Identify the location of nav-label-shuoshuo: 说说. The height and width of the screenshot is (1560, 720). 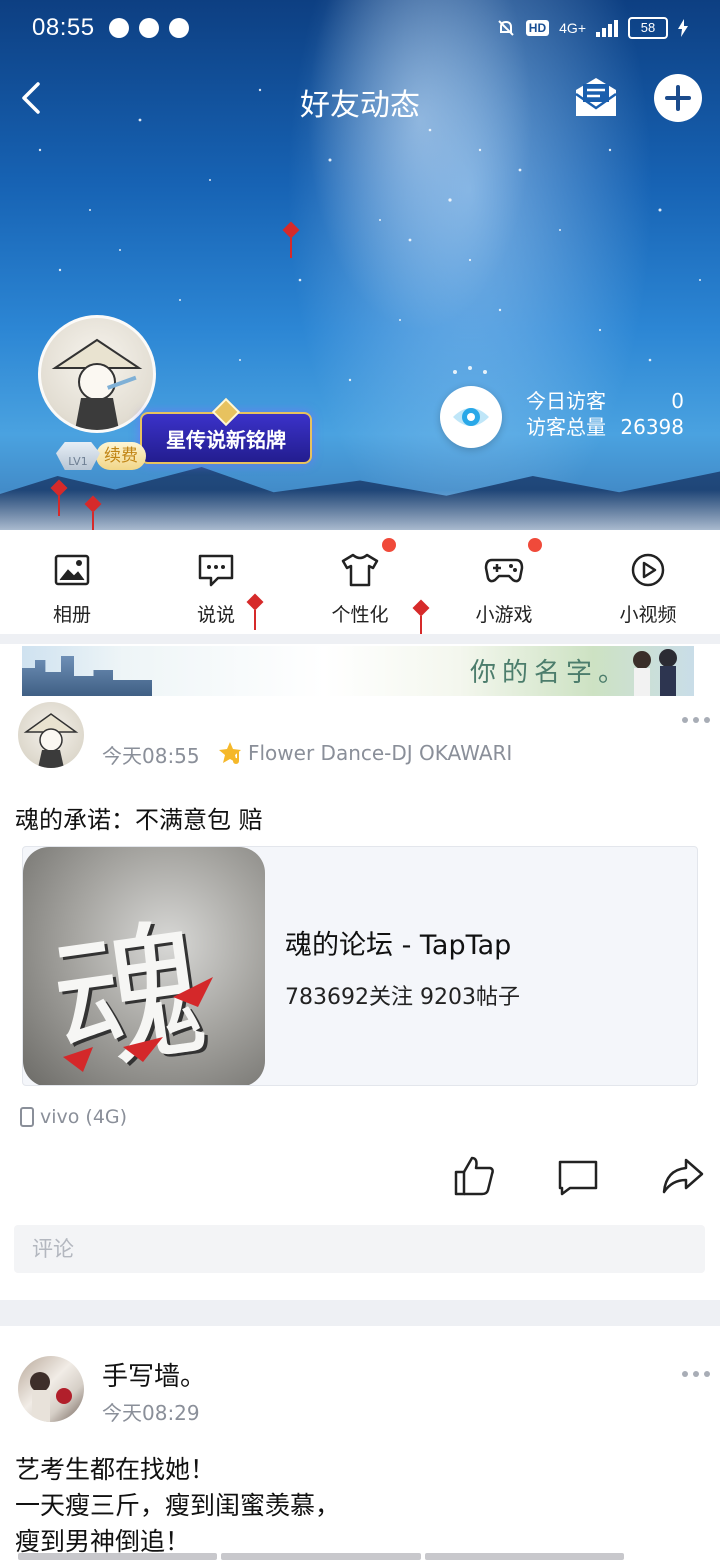
(215, 615).